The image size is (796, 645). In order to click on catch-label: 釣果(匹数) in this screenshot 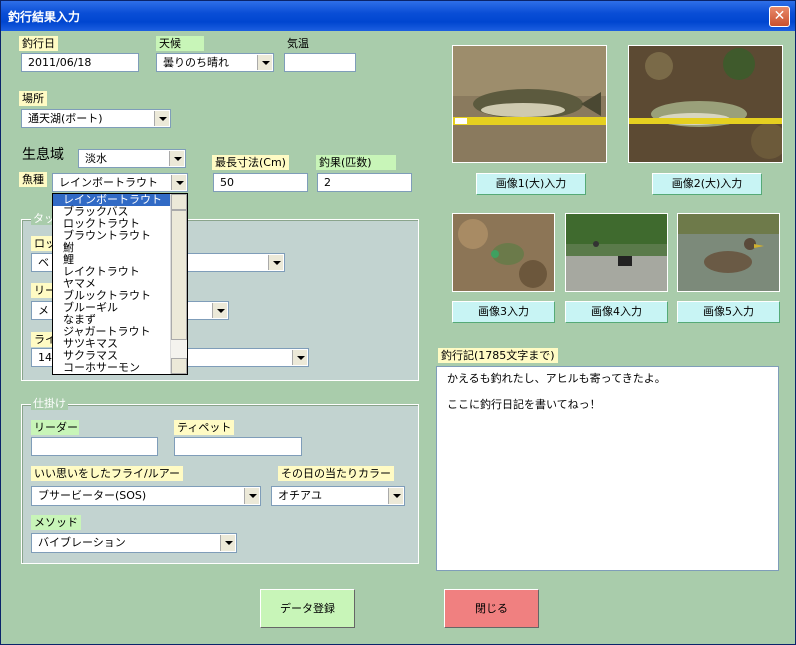, I will do `click(356, 162)`.